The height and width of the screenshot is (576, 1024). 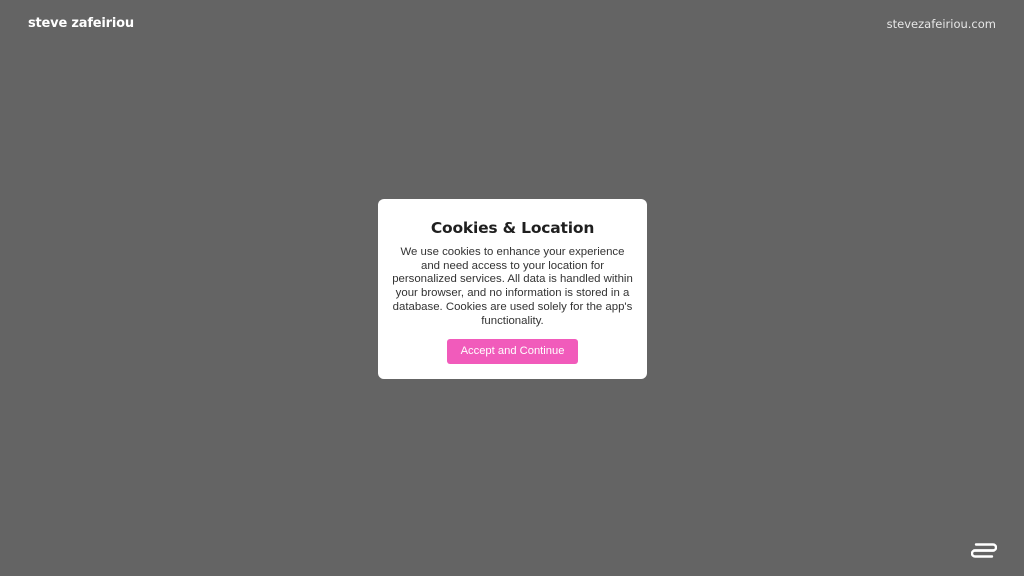 What do you see at coordinates (984, 550) in the screenshot?
I see `brand-logo-icon` at bounding box center [984, 550].